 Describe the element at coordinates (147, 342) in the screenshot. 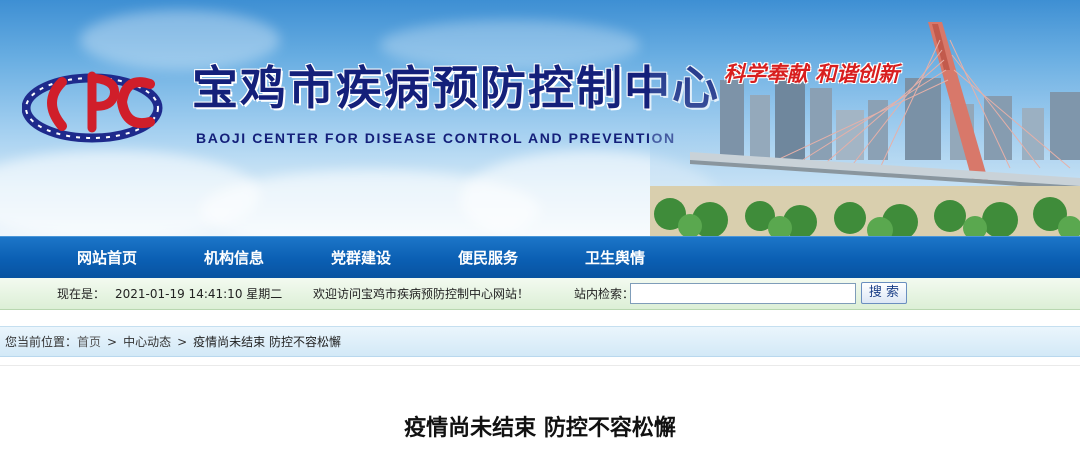

I see `breadcrumb-section-link: 中心动态` at that location.